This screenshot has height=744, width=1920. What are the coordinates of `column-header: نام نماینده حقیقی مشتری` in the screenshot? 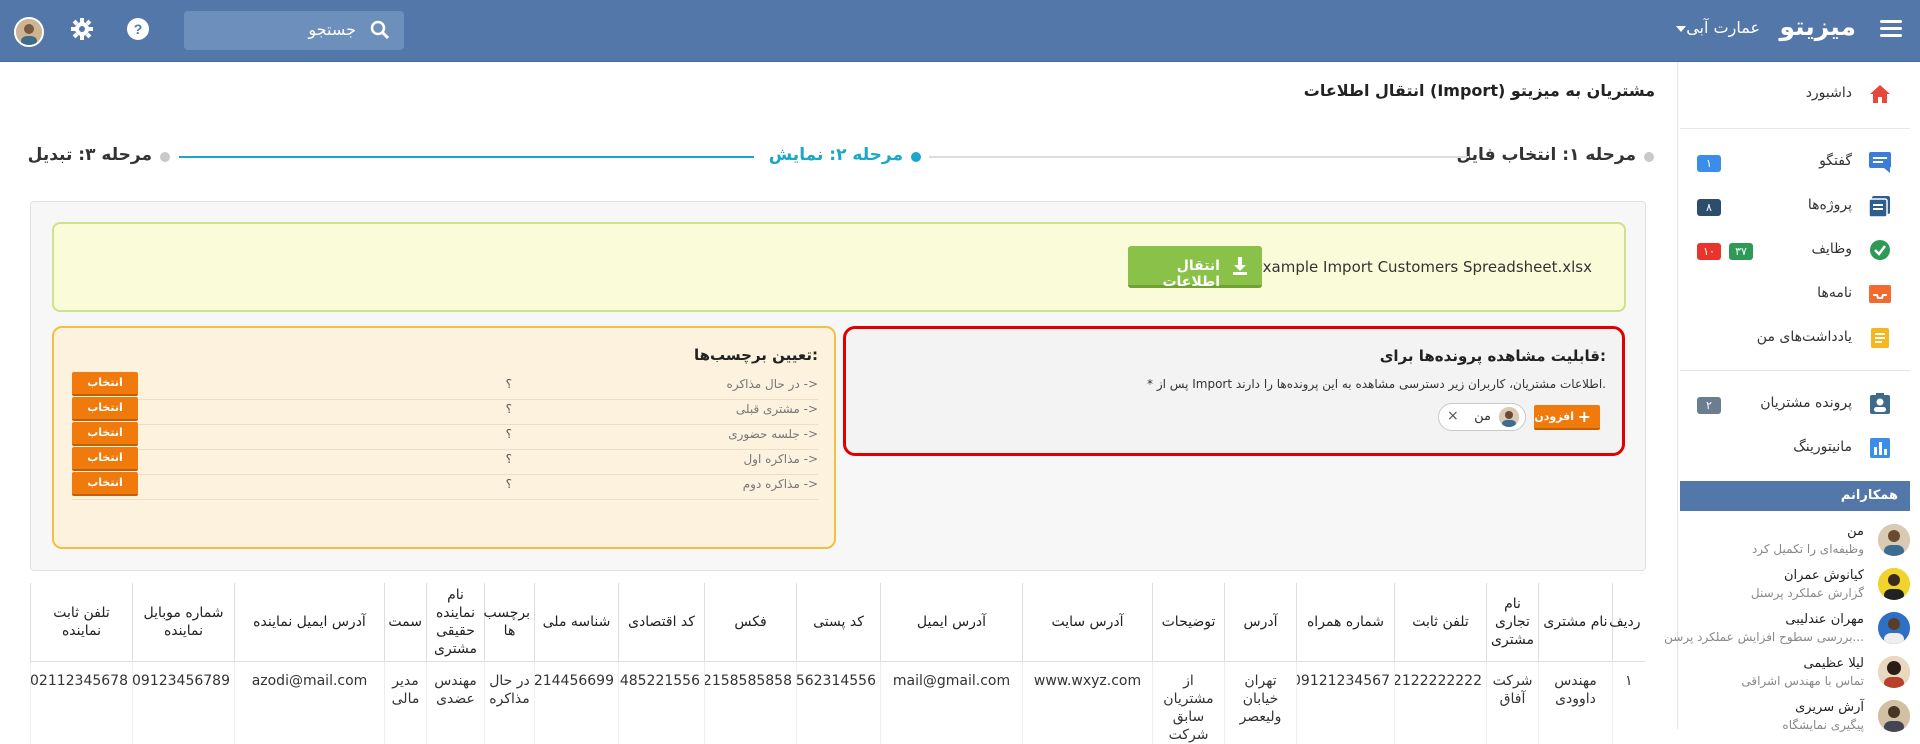 It's located at (455, 622).